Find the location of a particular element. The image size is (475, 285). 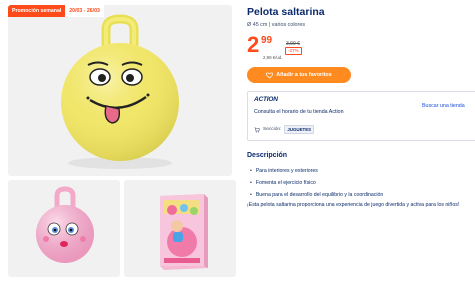

pink-ball-image is located at coordinates (64, 228).